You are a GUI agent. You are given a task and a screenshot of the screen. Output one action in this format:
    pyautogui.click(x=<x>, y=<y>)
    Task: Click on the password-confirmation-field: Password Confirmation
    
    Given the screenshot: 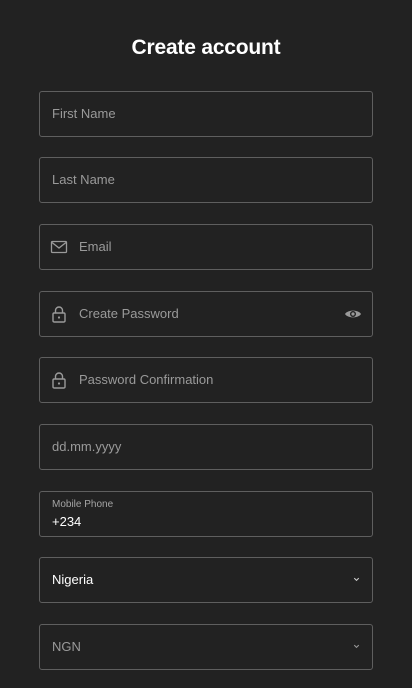 What is the action you would take?
    pyautogui.click(x=206, y=380)
    